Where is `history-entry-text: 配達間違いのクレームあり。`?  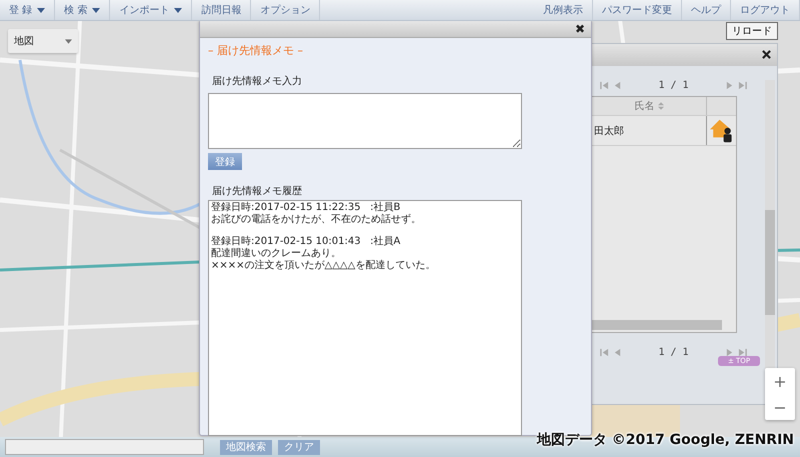
history-entry-text: 配達間違いのクレームあり。 is located at coordinates (276, 254).